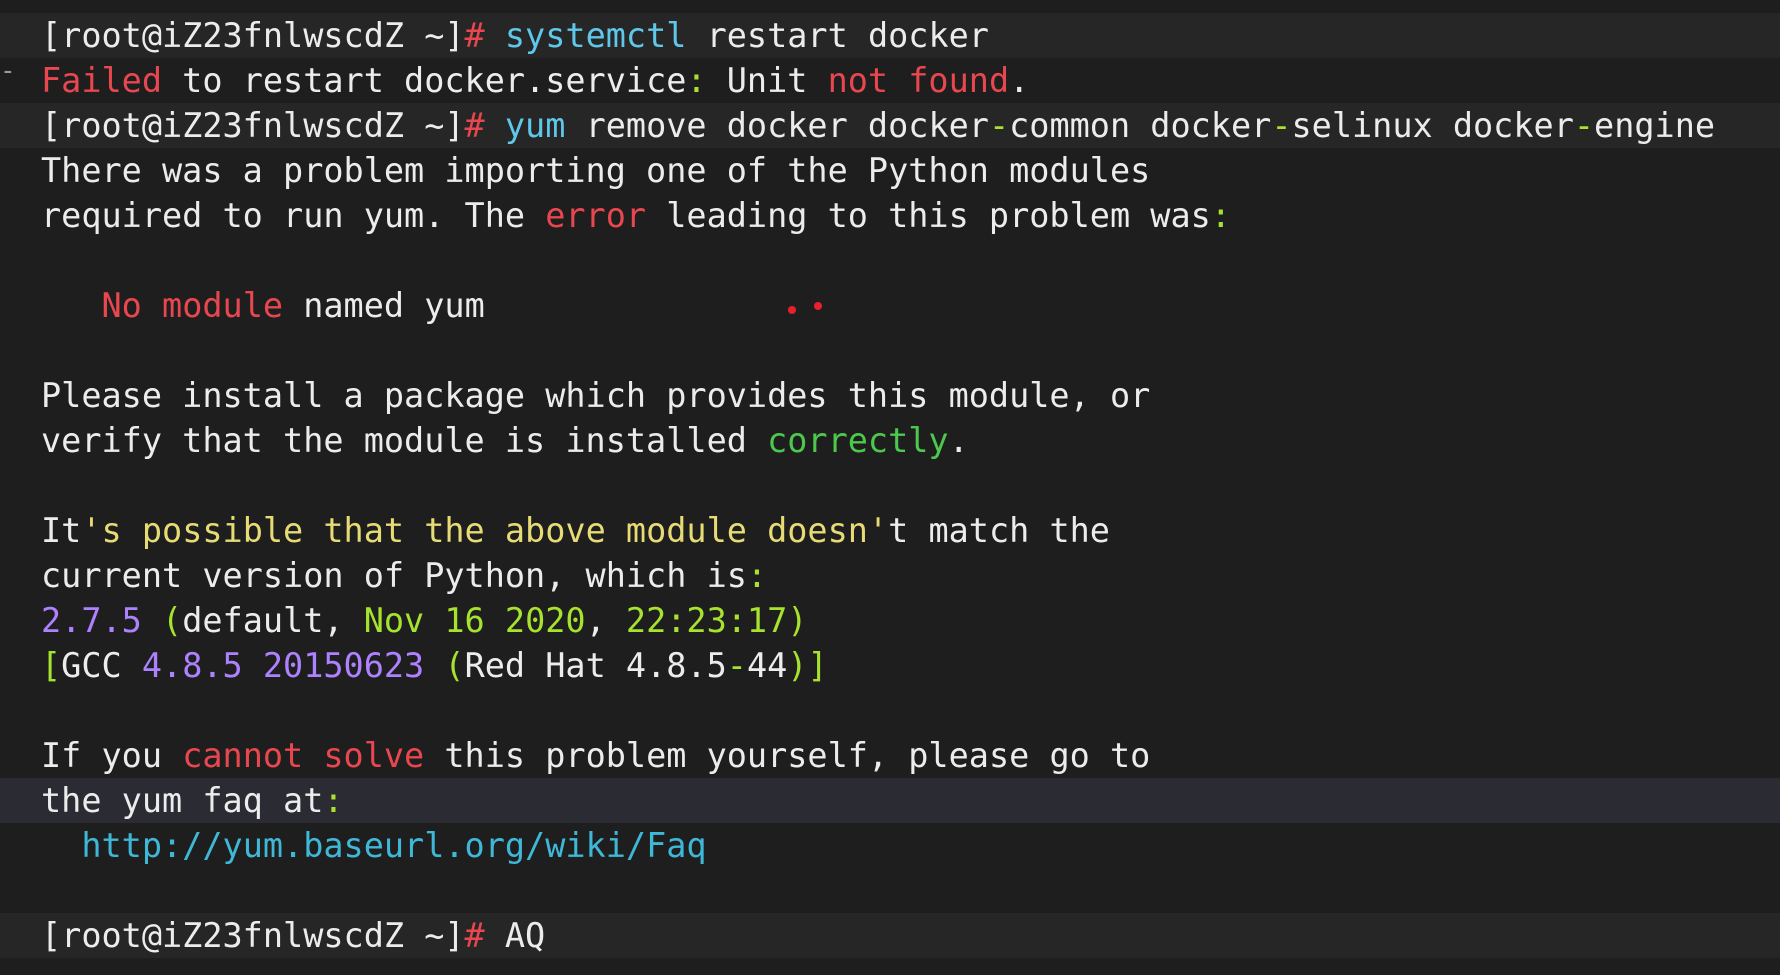 The height and width of the screenshot is (975, 1780). Describe the element at coordinates (102, 80) in the screenshot. I see `error-keyword: Failed` at that location.